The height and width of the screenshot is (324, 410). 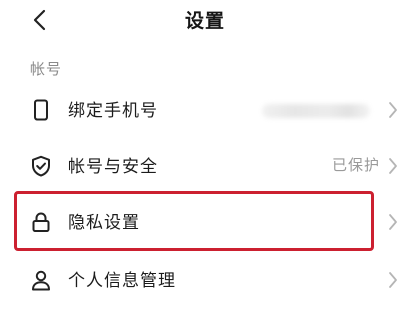 What do you see at coordinates (355, 165) in the screenshot?
I see `status-text: 已保护` at bounding box center [355, 165].